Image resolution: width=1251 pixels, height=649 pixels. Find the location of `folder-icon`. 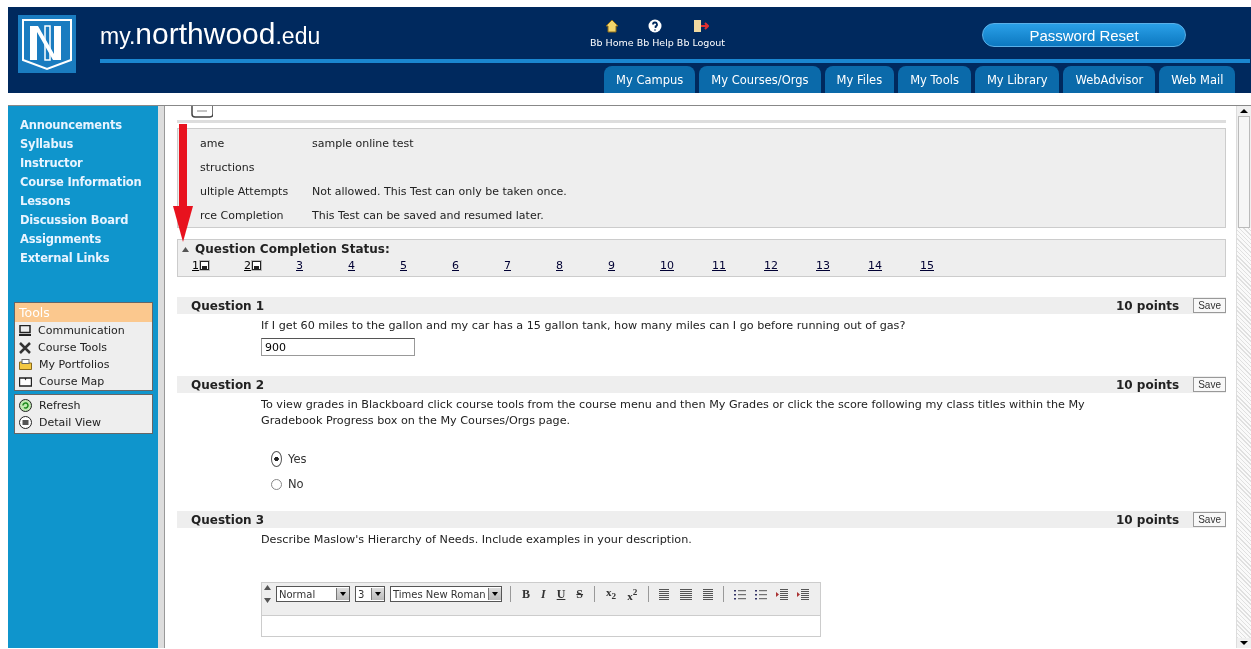

folder-icon is located at coordinates (25, 364).